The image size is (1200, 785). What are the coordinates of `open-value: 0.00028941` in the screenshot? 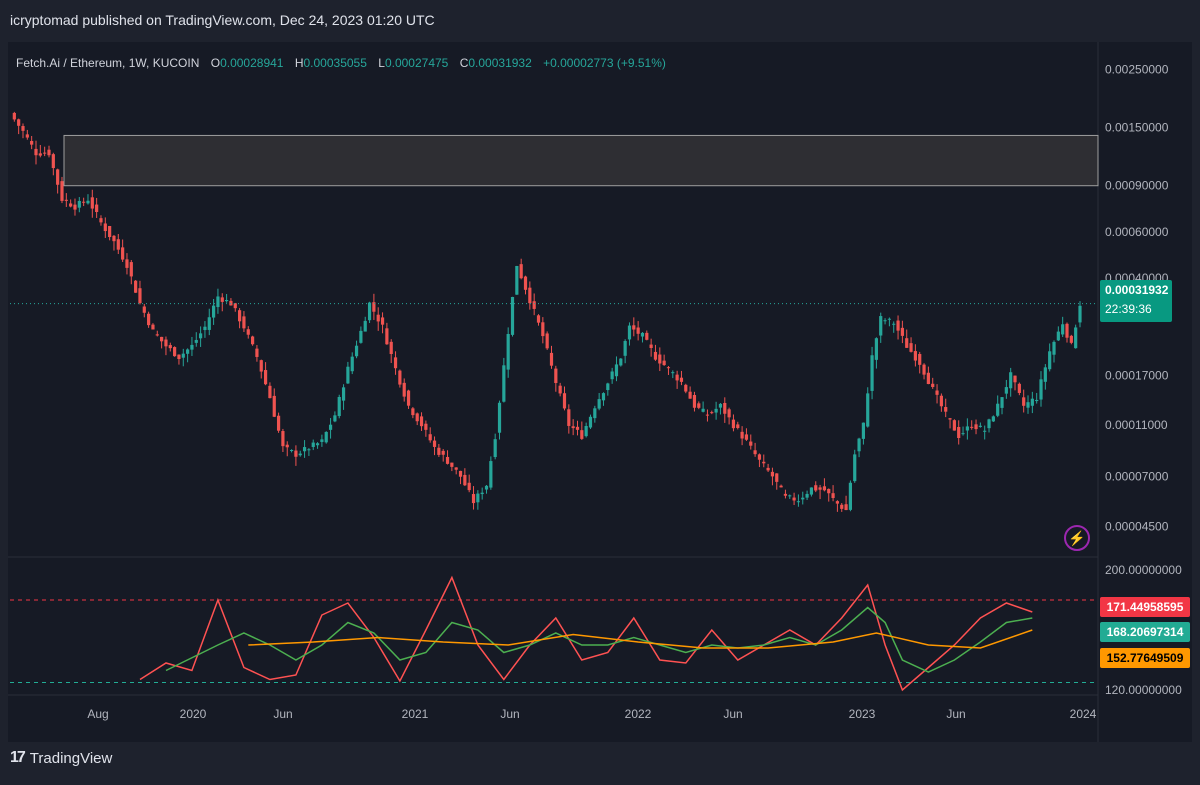 It's located at (252, 63).